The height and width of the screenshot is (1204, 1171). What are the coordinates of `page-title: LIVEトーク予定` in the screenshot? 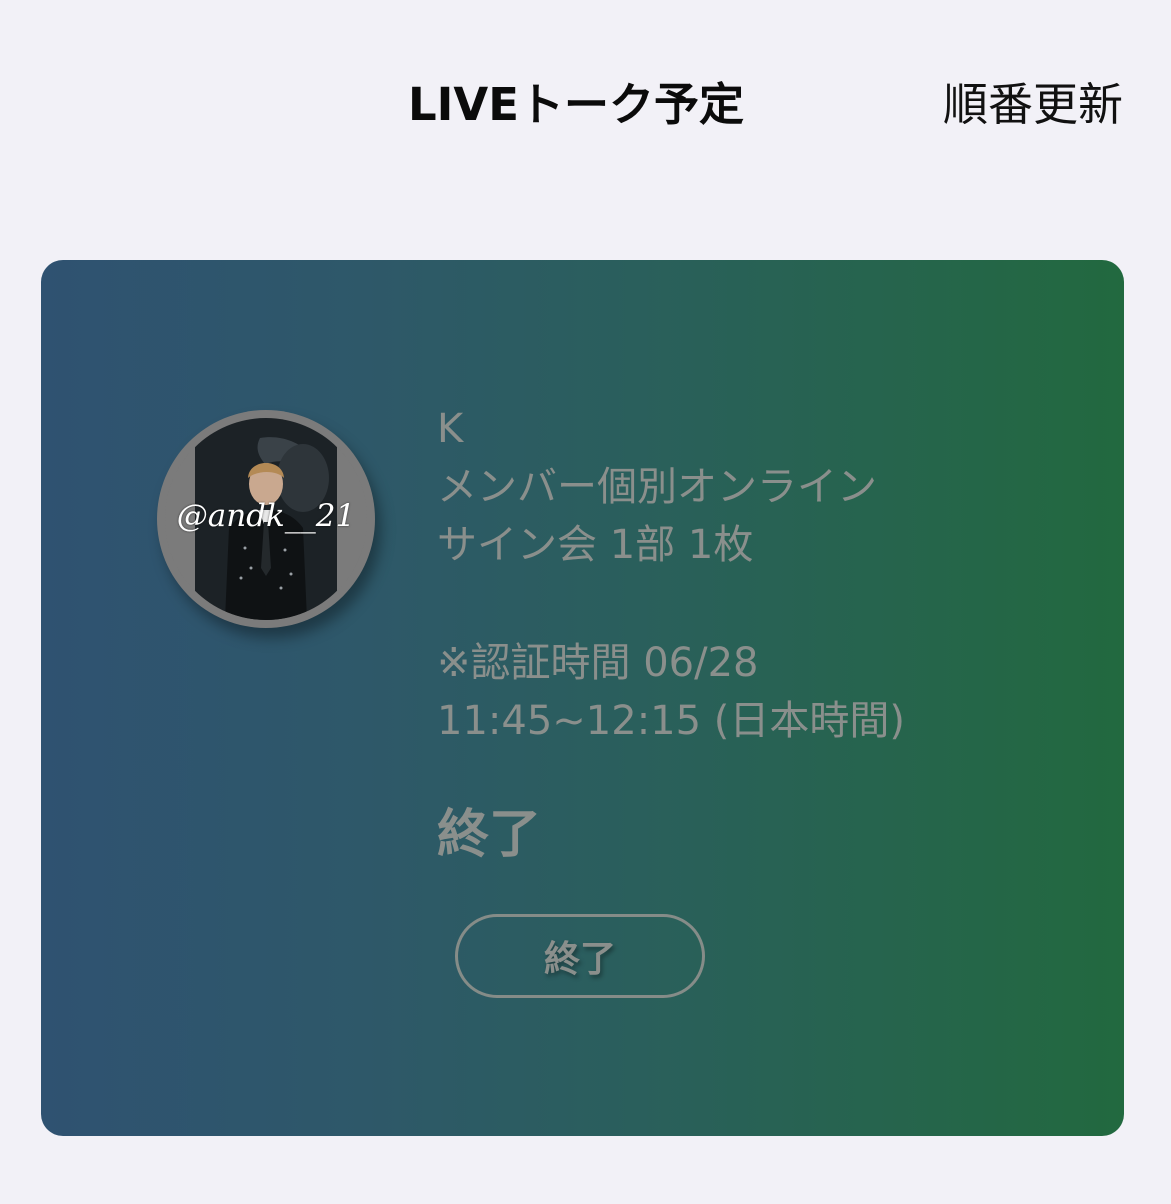 It's located at (576, 104).